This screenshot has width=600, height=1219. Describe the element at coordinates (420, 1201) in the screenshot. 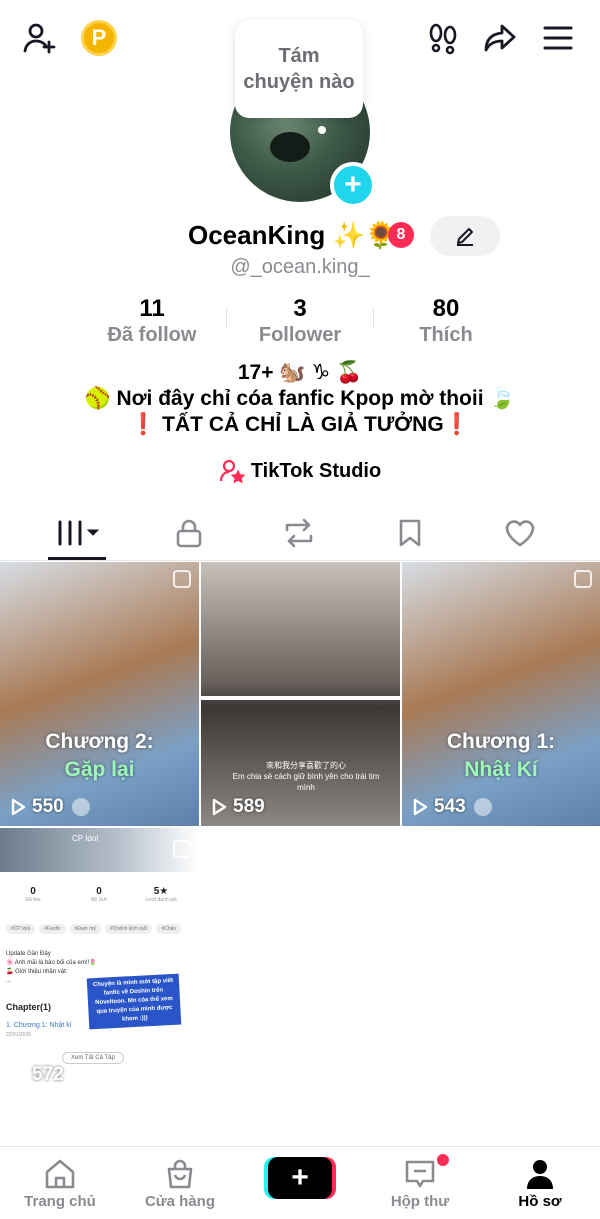

I see `nav-label: Hộp thư` at that location.